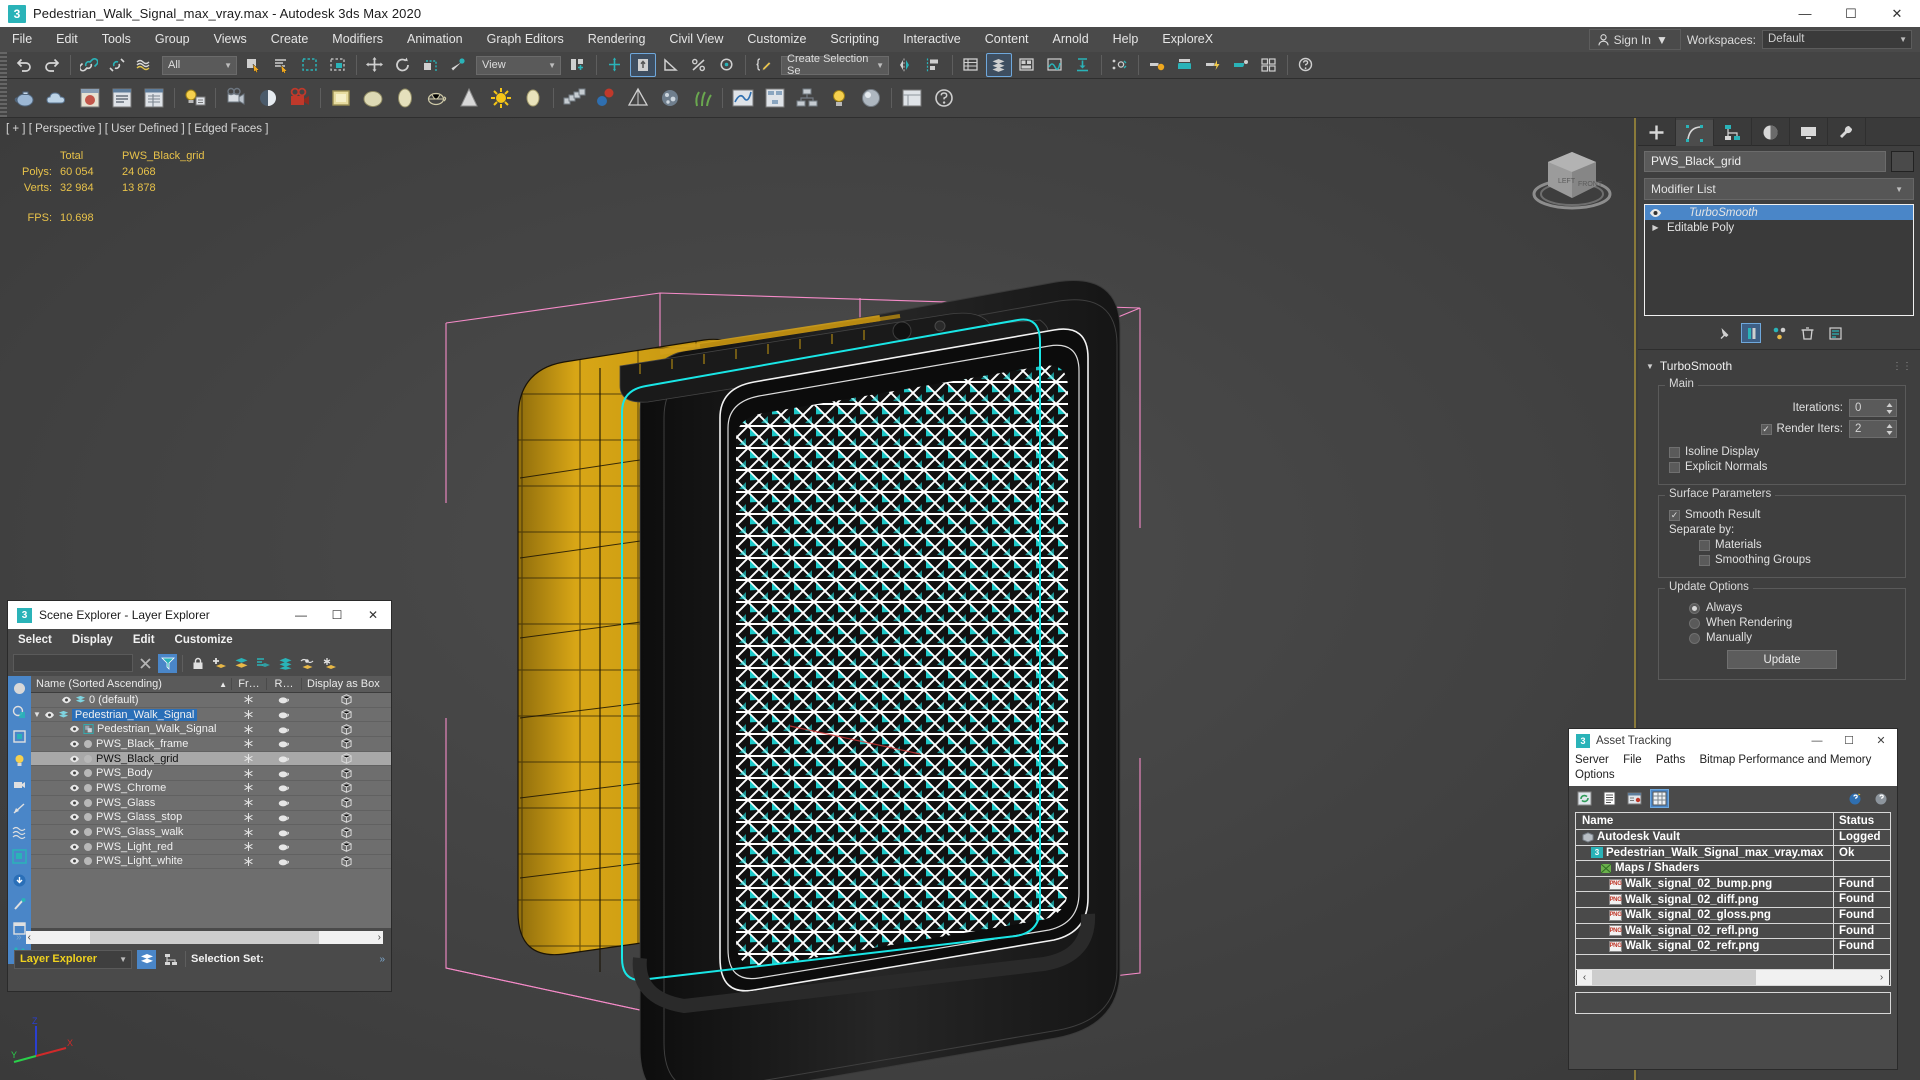 Image resolution: width=1920 pixels, height=1080 pixels. I want to click on scene-explorer-row: ▼ Pedestrian_Walk_Signal, so click(211, 715).